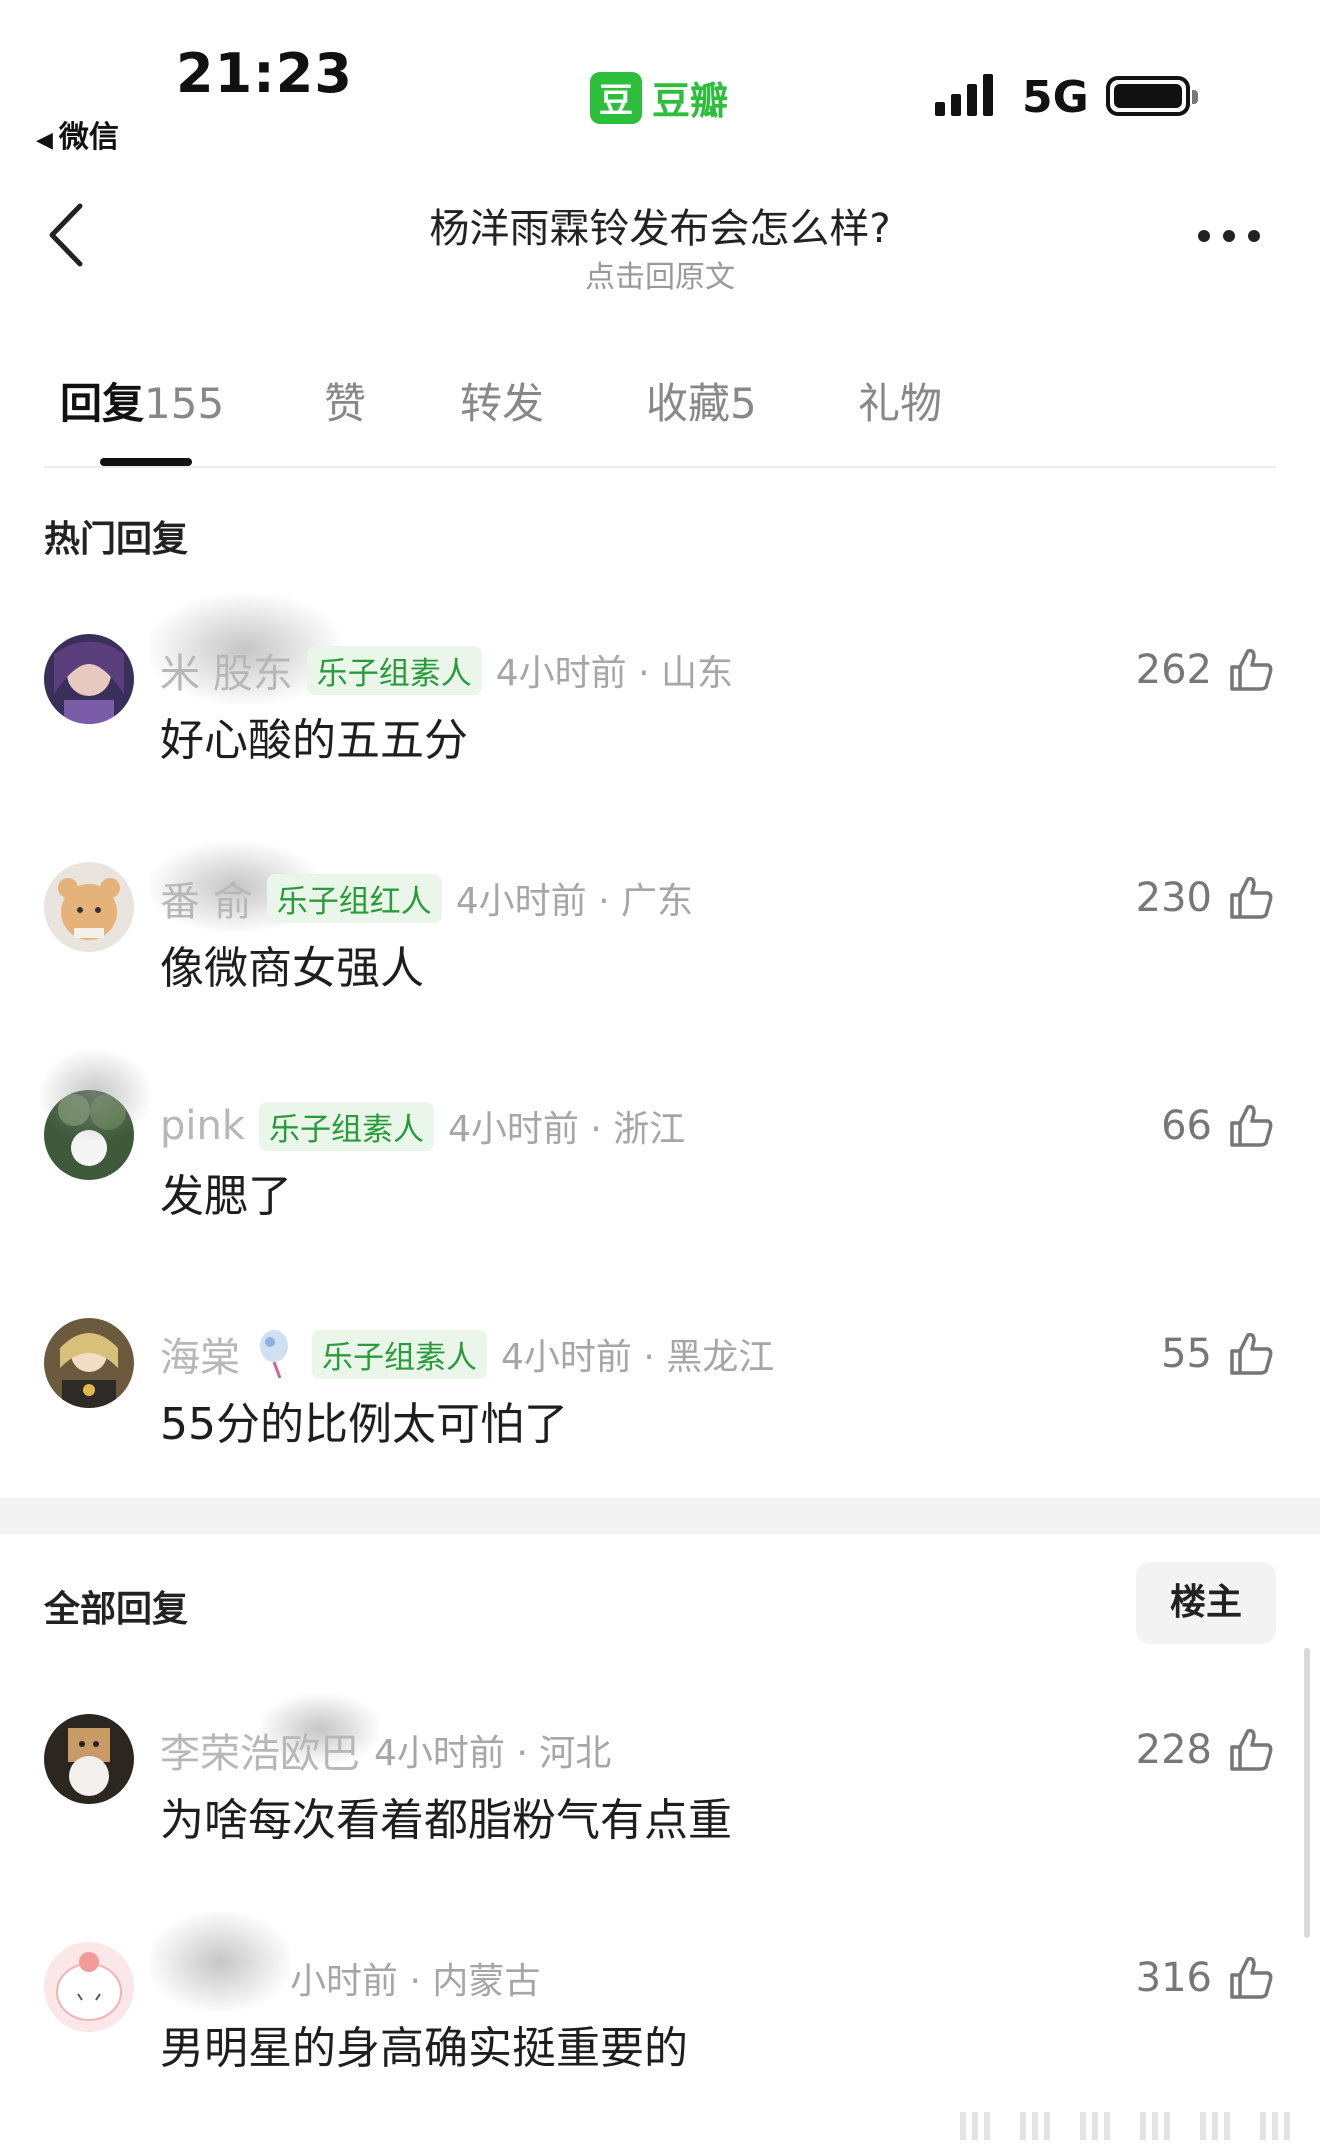 This screenshot has height=2154, width=1320. I want to click on group-badge: 乐子组红人, so click(354, 898).